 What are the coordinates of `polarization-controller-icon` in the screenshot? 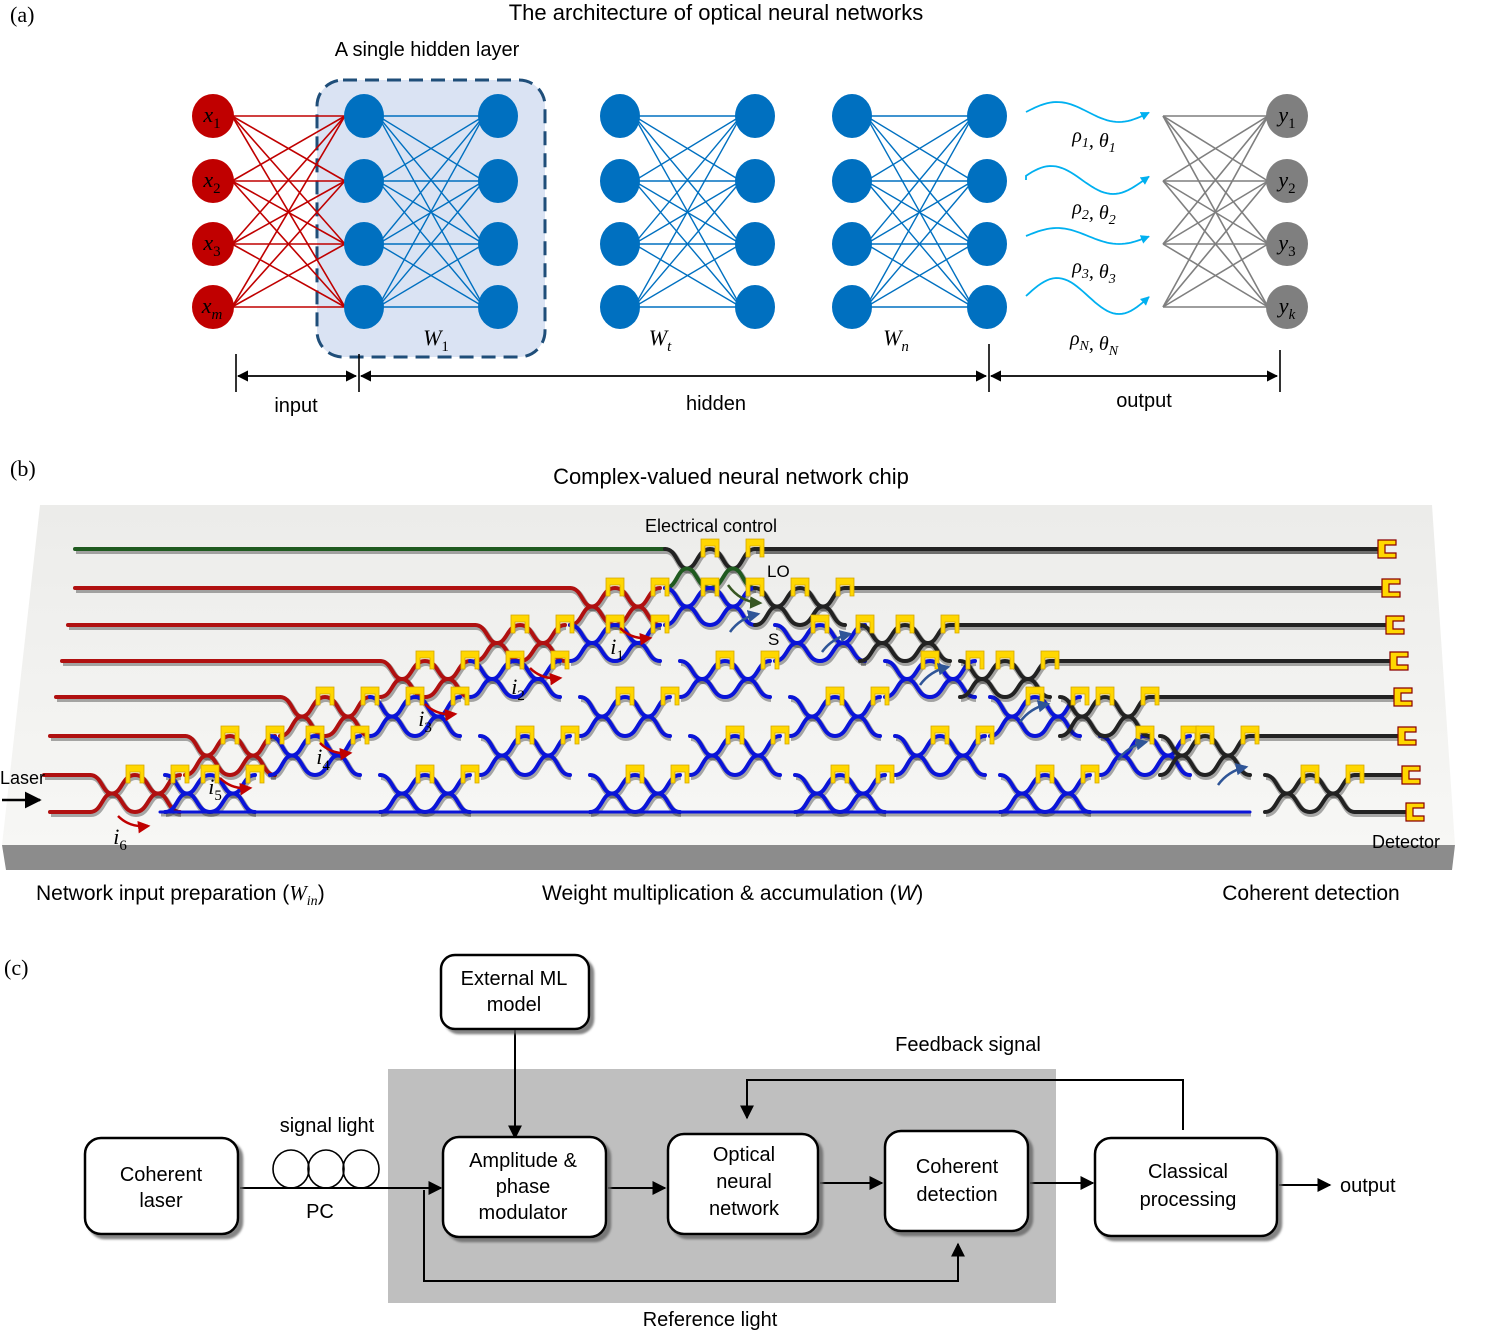 It's located at (326, 1169).